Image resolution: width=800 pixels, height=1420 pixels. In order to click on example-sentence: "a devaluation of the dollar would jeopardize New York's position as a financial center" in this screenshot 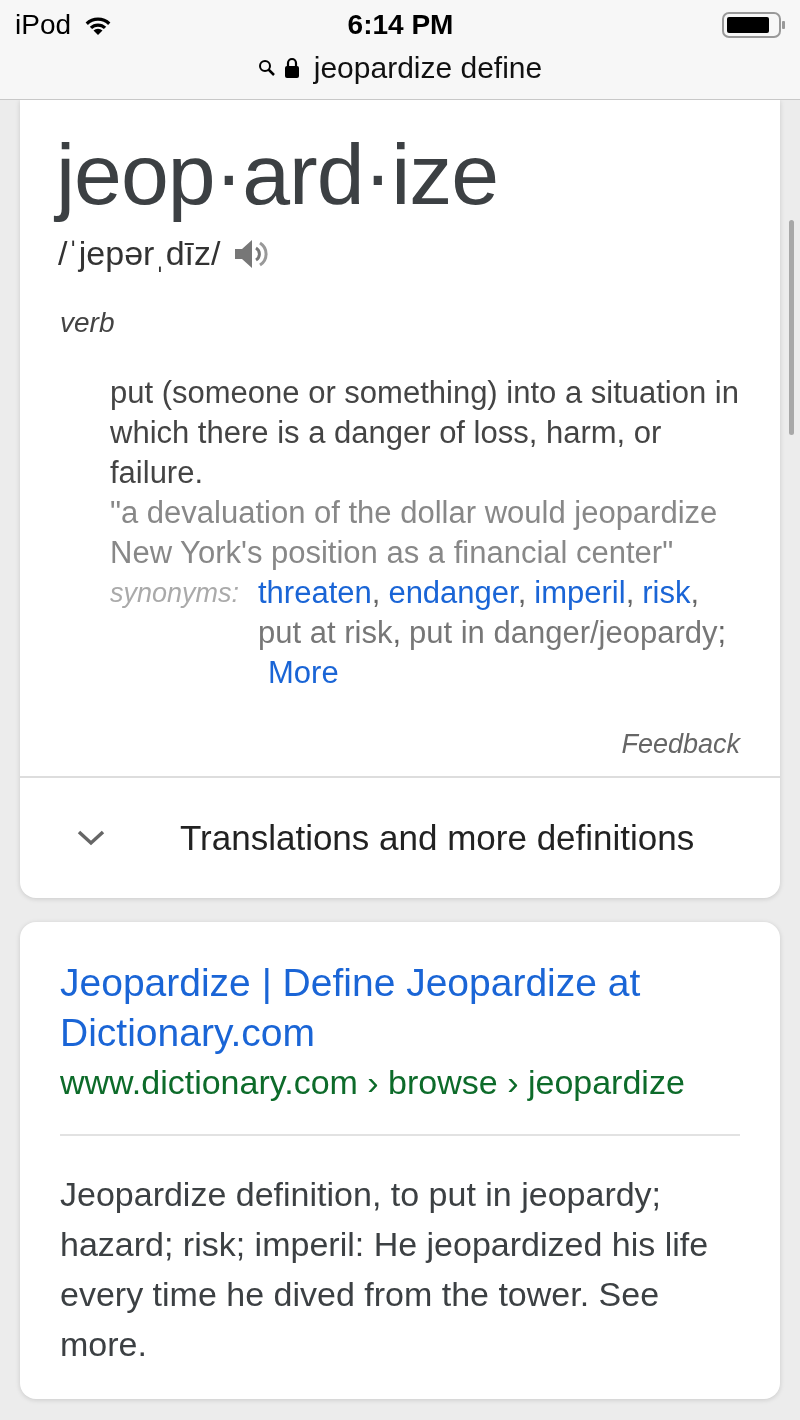, I will do `click(414, 533)`.